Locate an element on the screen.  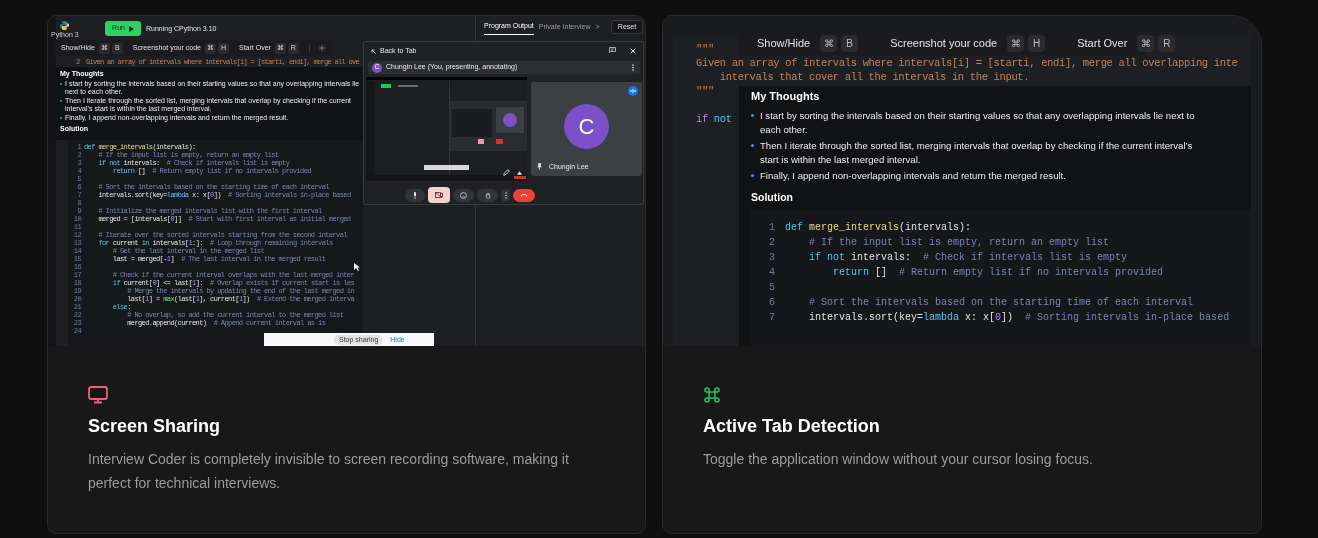
hang-up-icon is located at coordinates (524, 195).